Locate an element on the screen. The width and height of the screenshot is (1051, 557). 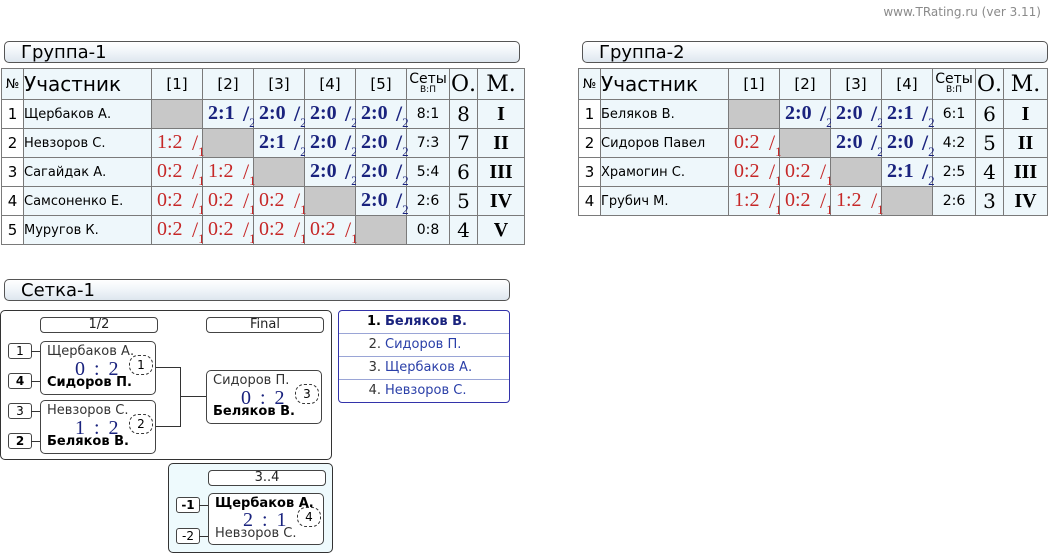
score-value: 1:2 is located at coordinates (221, 171).